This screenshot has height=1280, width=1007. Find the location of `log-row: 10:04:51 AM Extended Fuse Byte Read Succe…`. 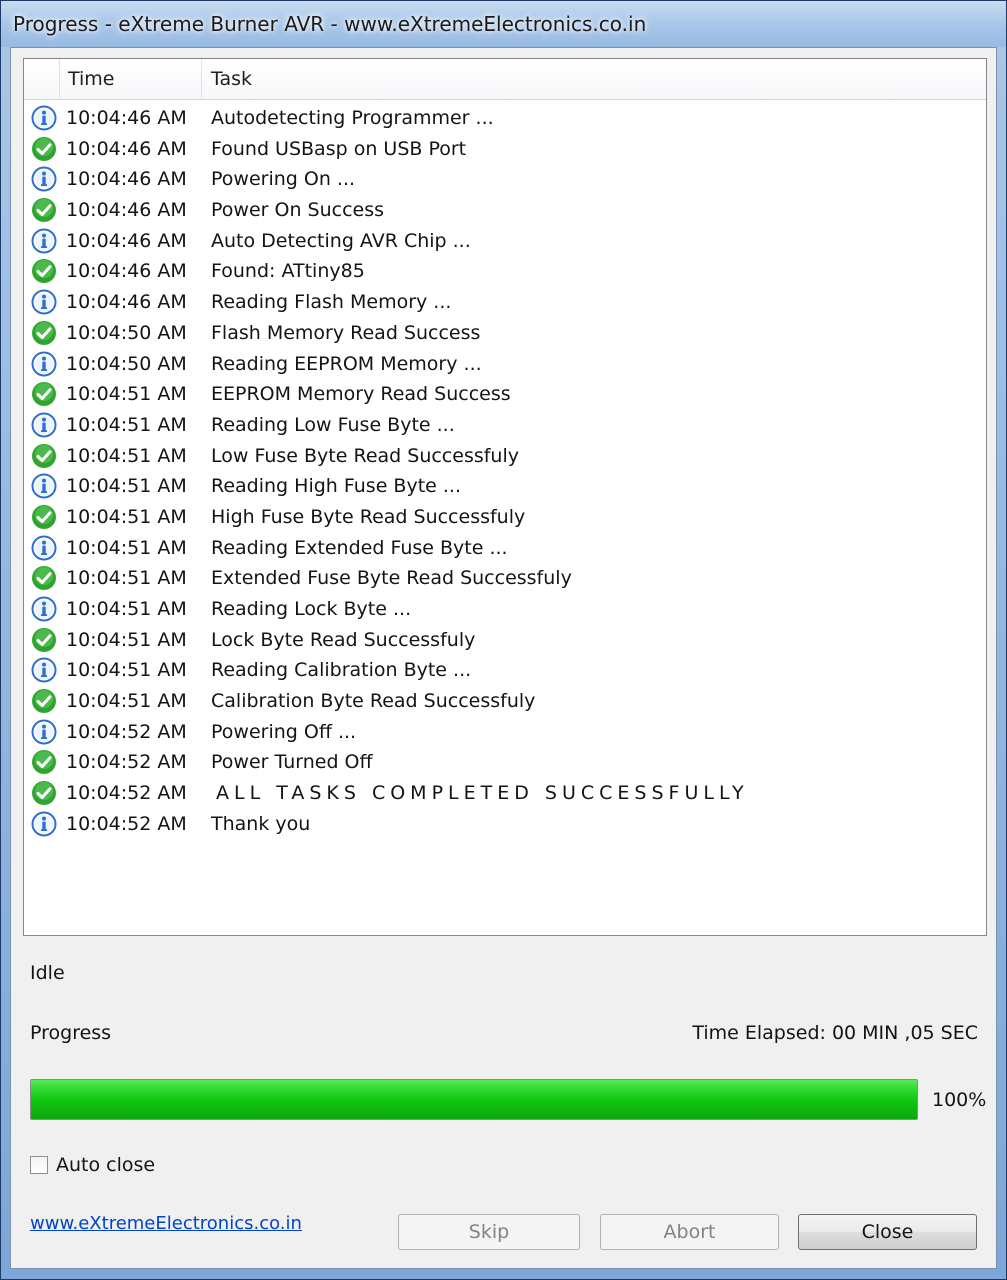

log-row: 10:04:51 AM Extended Fuse Byte Read Succe… is located at coordinates (505, 578).